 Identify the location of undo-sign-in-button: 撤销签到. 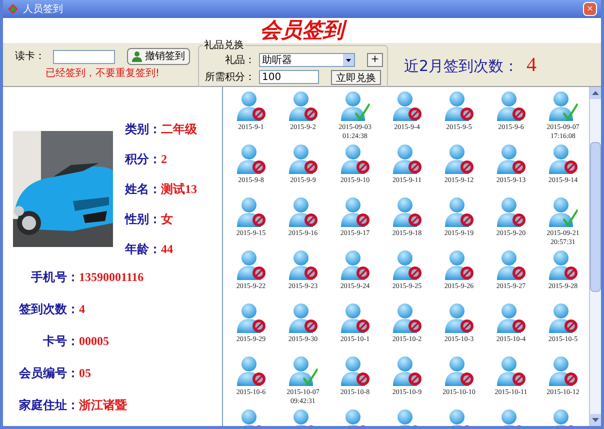
(158, 56).